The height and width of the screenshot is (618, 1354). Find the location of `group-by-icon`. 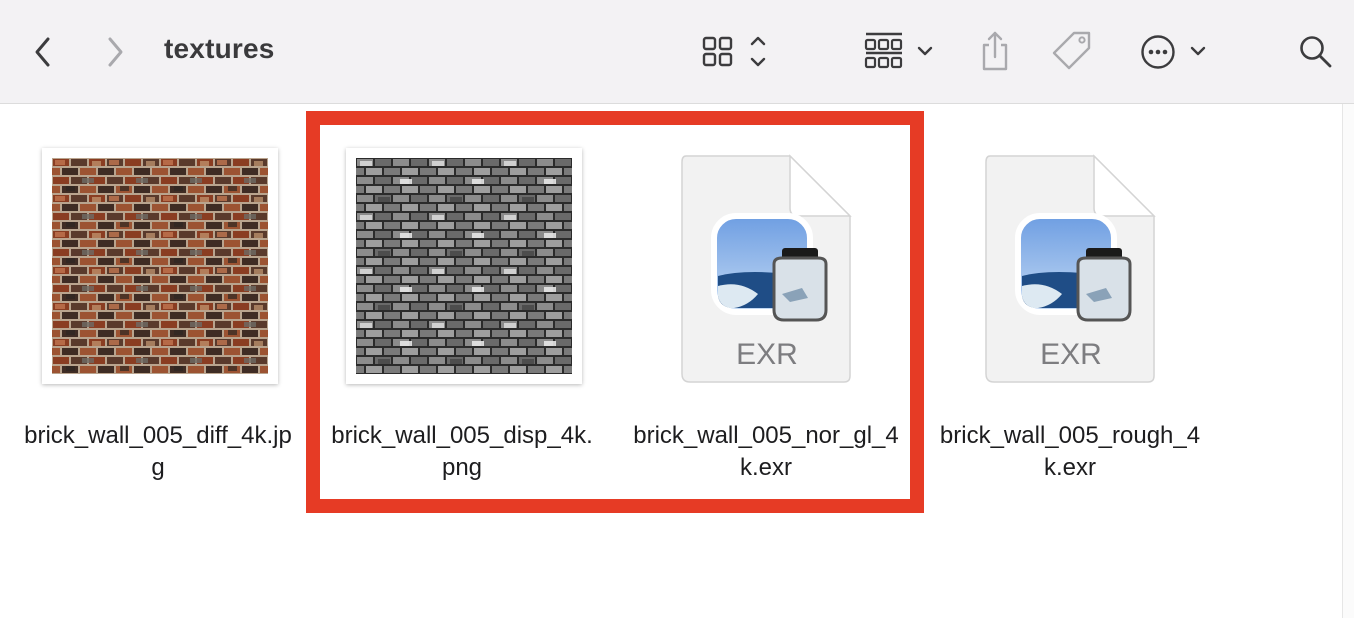

group-by-icon is located at coordinates (898, 50).